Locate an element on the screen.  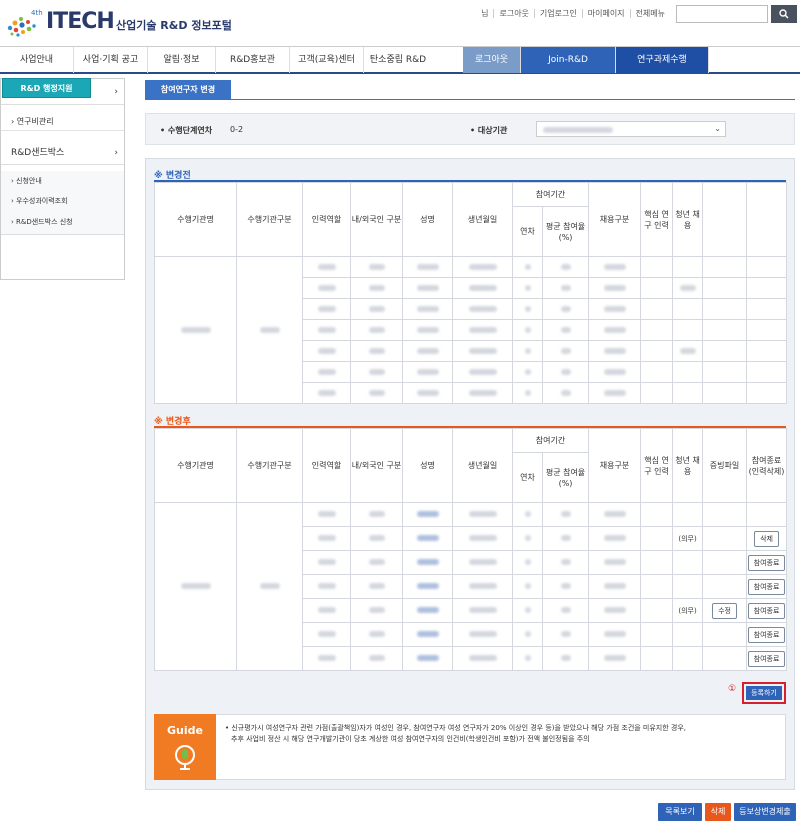
nav-project: 연구과제수행 is located at coordinates (662, 60).